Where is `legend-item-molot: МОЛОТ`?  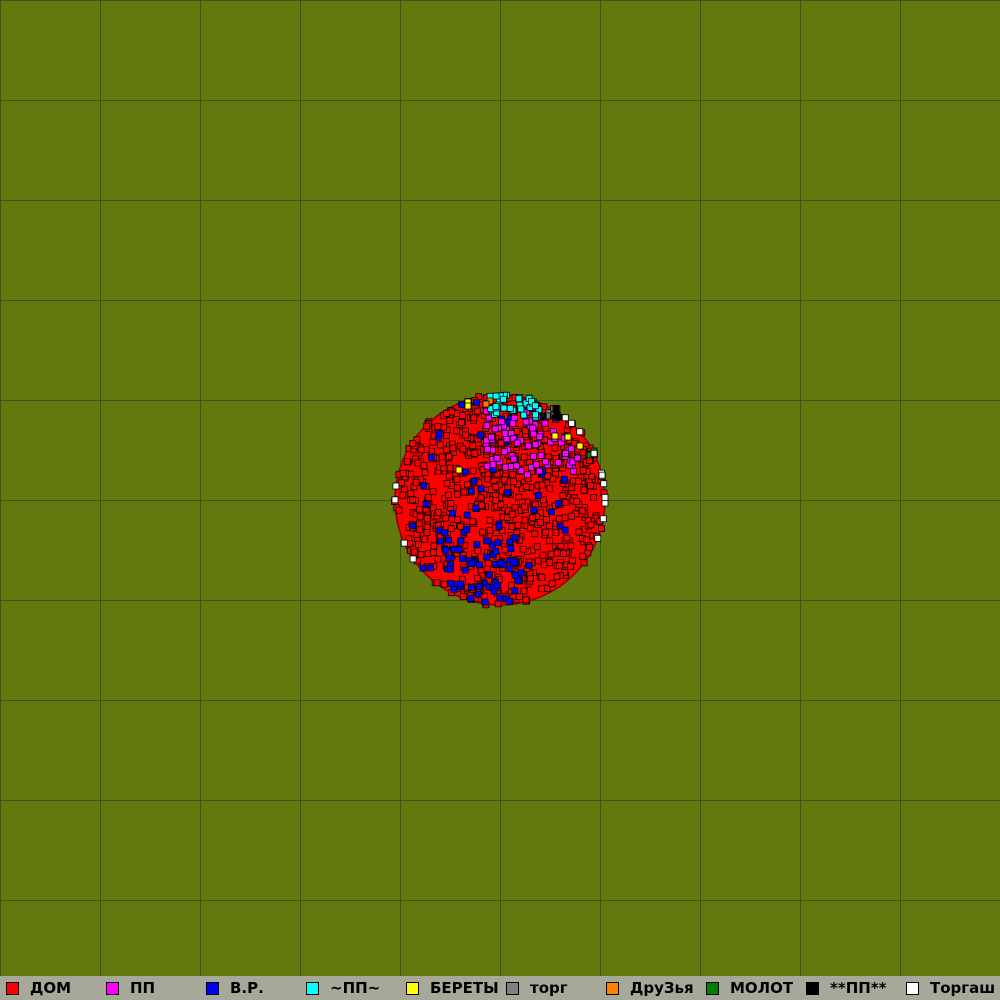 legend-item-molot: МОЛОТ is located at coordinates (750, 988).